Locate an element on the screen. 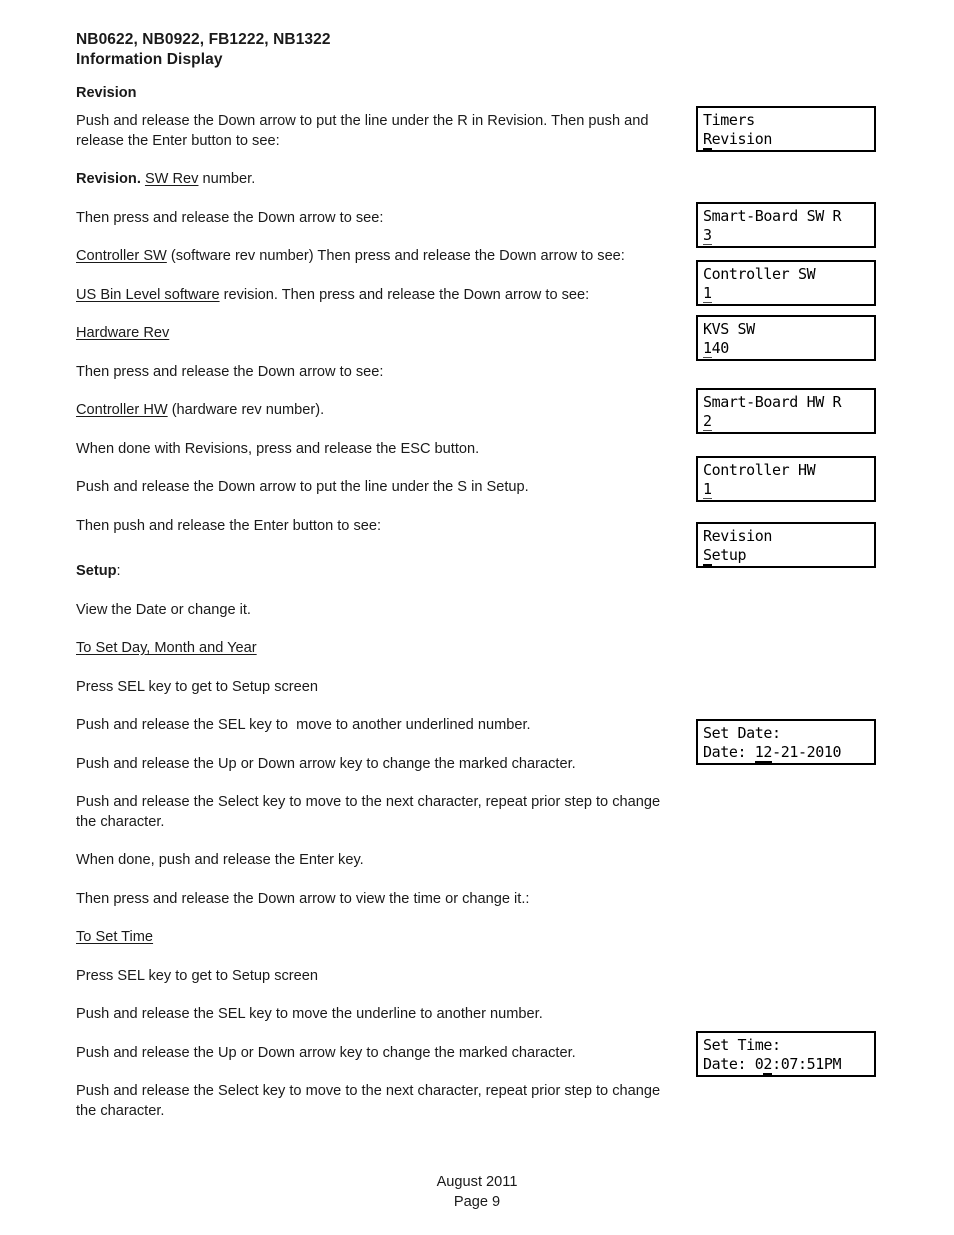 This screenshot has width=954, height=1235. paragraph-to-set-time: To Set Time is located at coordinates (378, 938).